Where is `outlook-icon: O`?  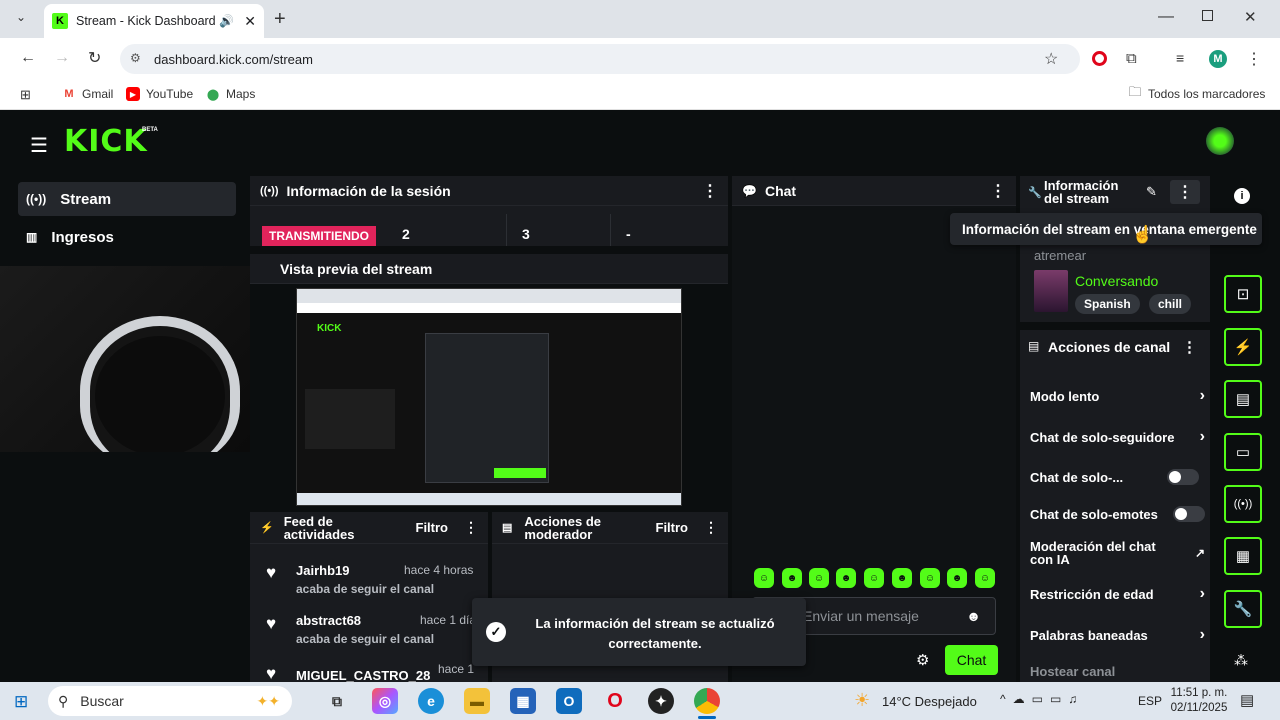
outlook-icon: O is located at coordinates (569, 701).